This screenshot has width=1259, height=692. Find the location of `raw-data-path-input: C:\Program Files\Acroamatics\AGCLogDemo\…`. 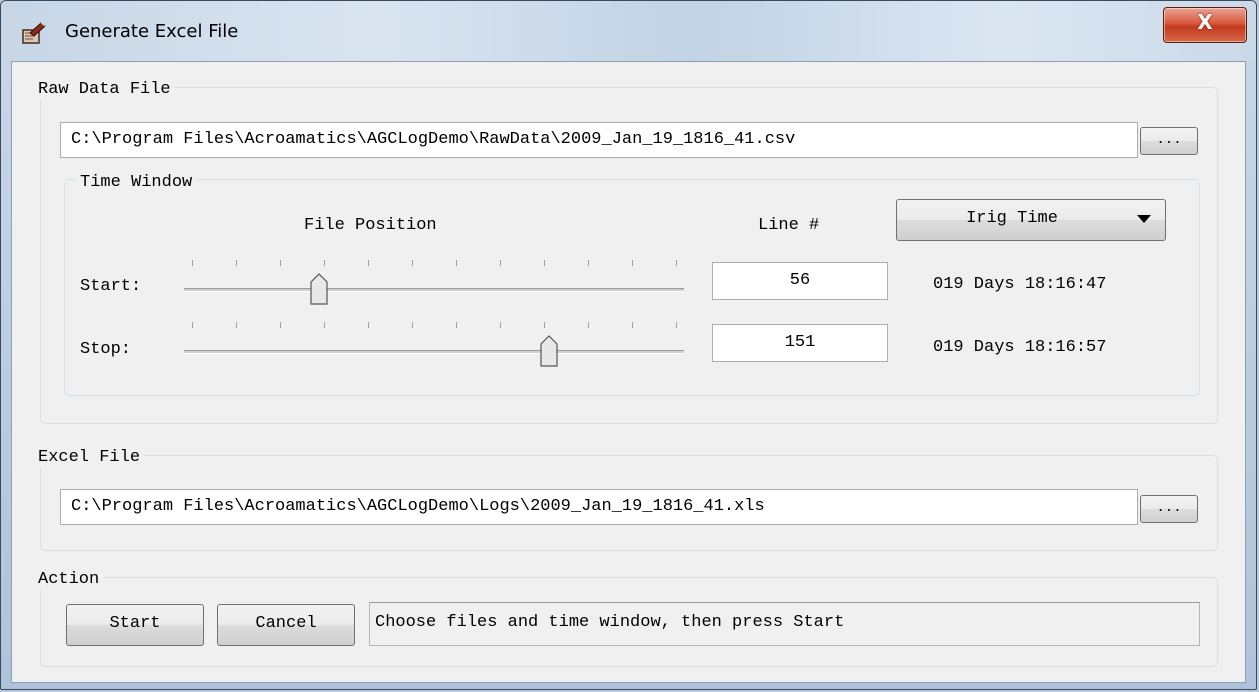

raw-data-path-input: C:\Program Files\Acroamatics\AGCLogDemo\… is located at coordinates (599, 140).